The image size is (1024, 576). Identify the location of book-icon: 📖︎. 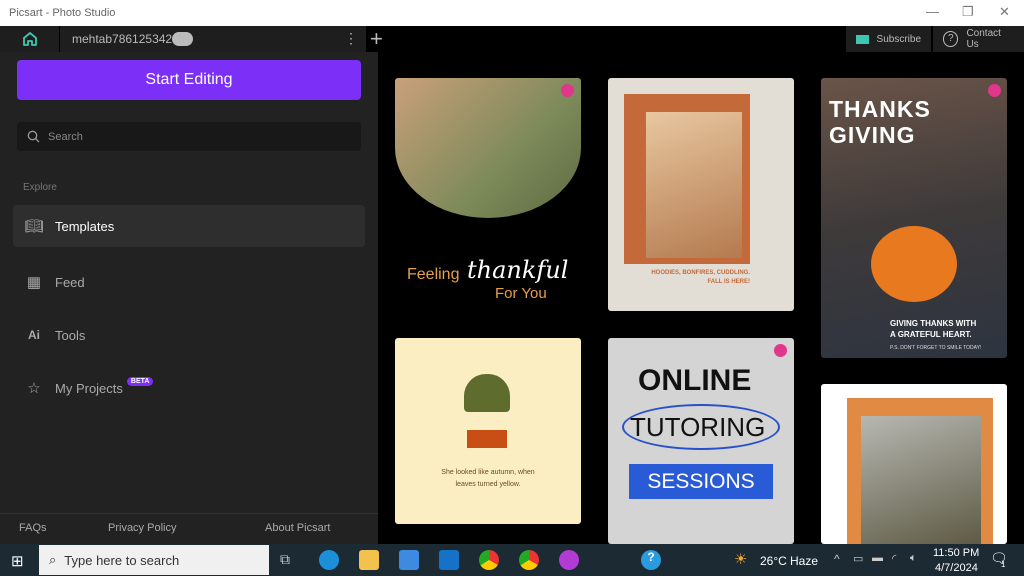
(34, 226).